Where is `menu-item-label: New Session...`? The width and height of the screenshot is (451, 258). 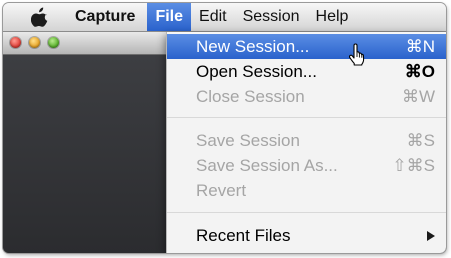
menu-item-label: New Session... is located at coordinates (253, 46).